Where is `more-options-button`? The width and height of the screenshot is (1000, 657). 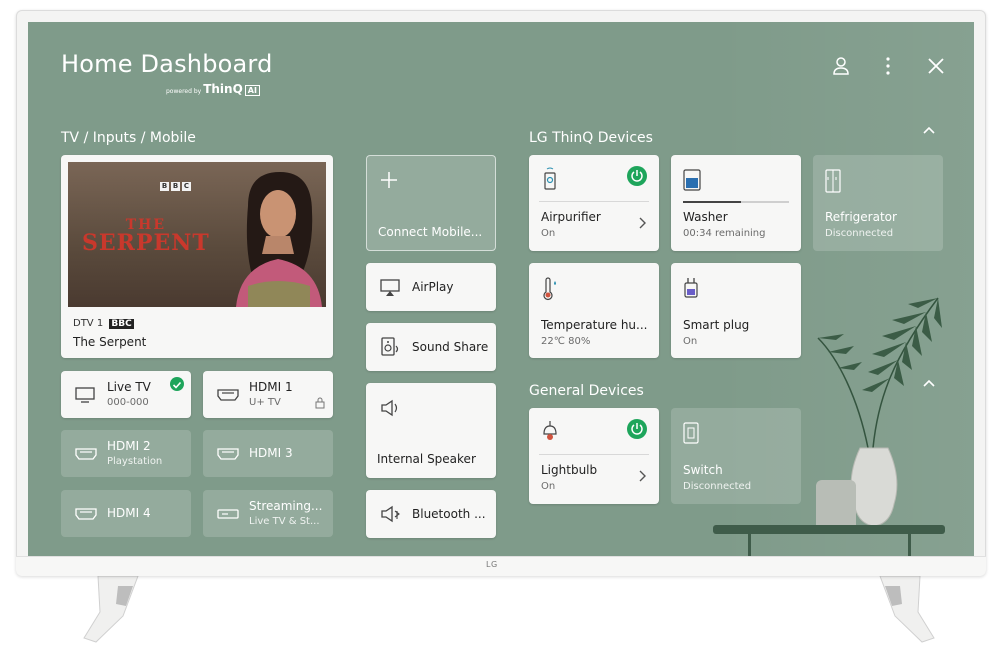
more-options-button is located at coordinates (888, 66).